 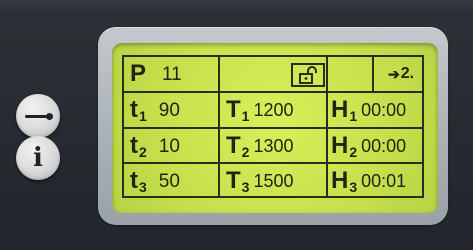 I want to click on lock-status-box, so click(x=308, y=75).